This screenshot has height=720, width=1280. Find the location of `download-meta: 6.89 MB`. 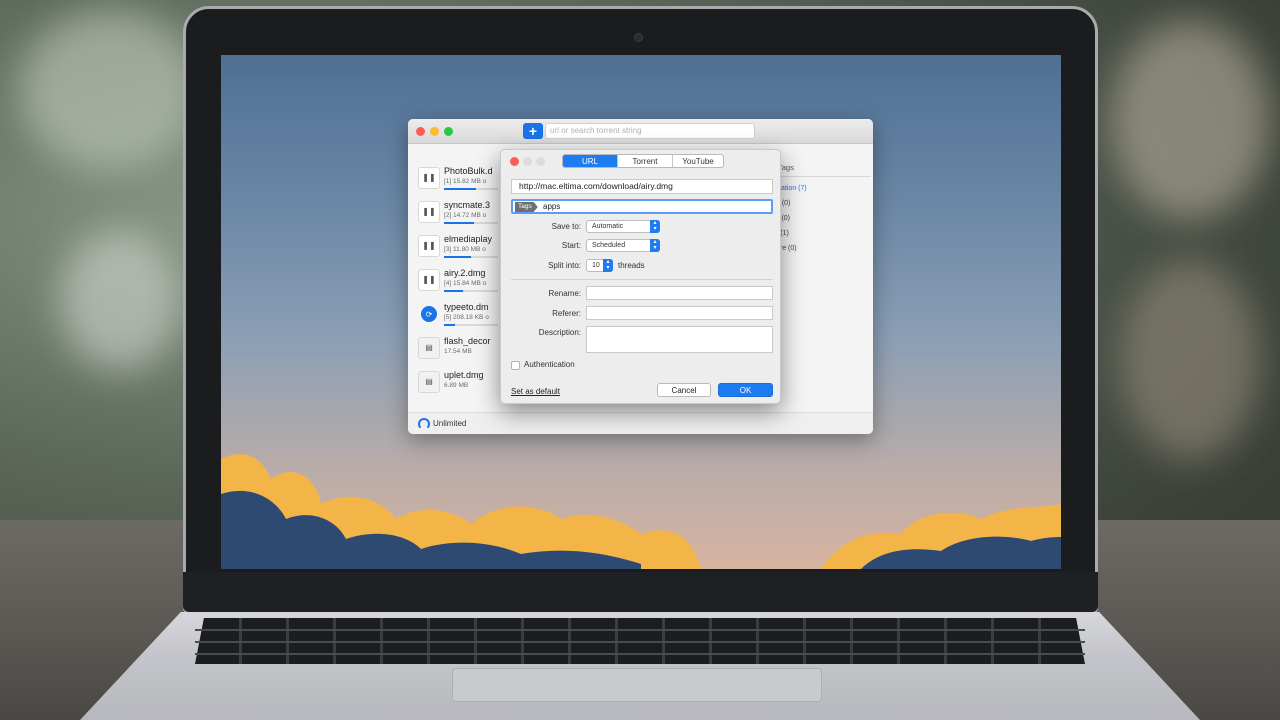

download-meta: 6.89 MB is located at coordinates (456, 385).